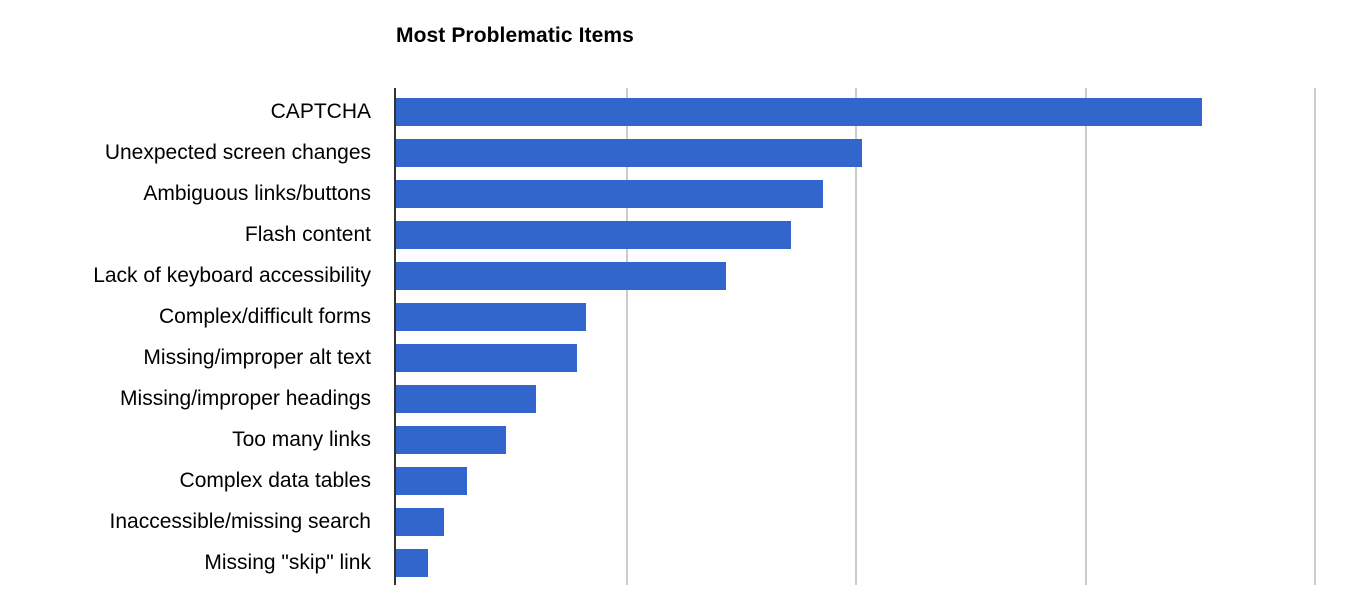  I want to click on category-label: Complex/difficult forms, so click(264, 316).